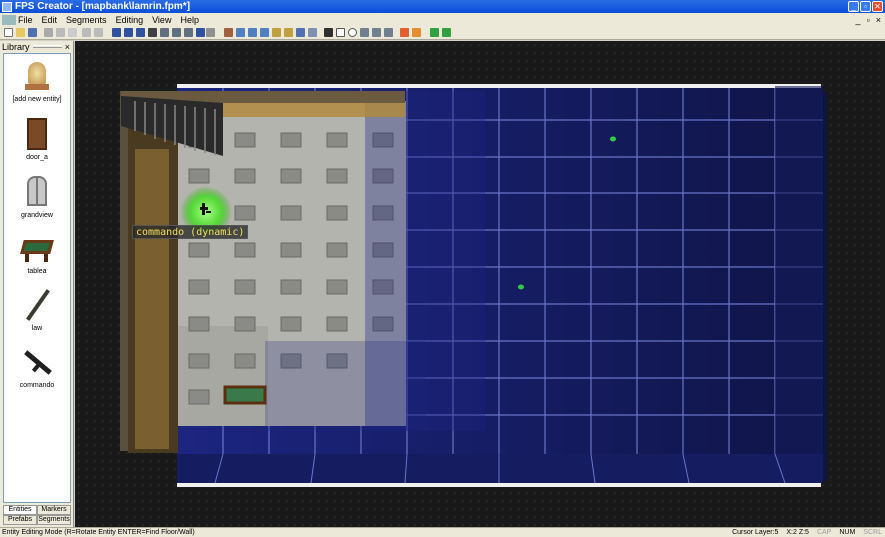 This screenshot has height=537, width=885. I want to click on status-cursor-layer: Cursor Layer:5, so click(755, 532).